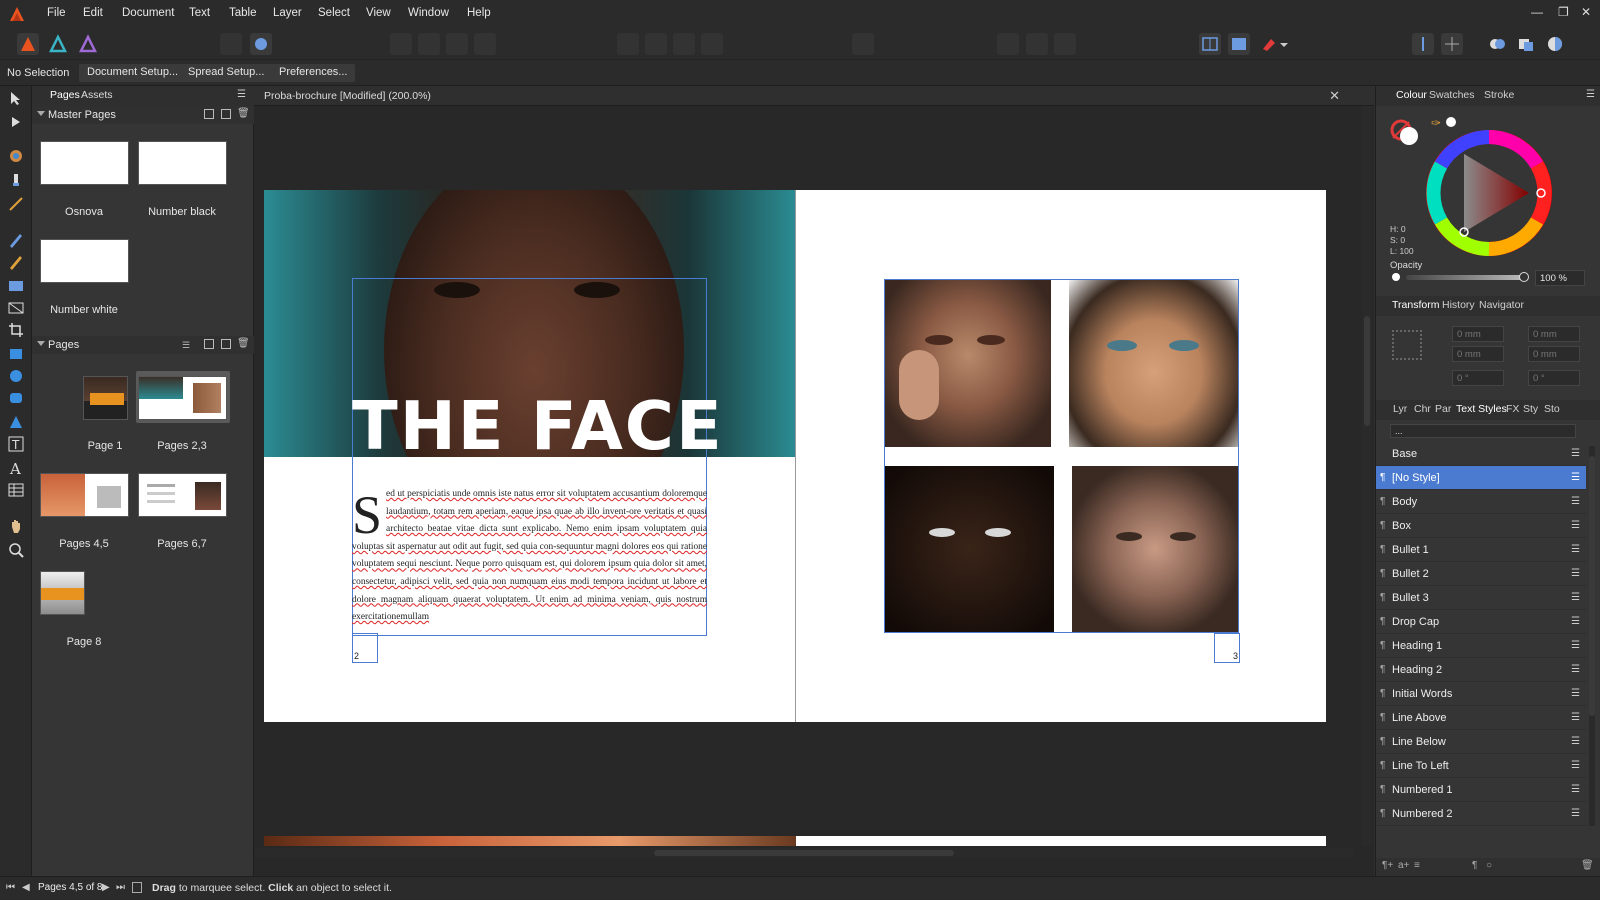 The image size is (1600, 900). Describe the element at coordinates (1552, 409) in the screenshot. I see `tab-stock: Sto` at that location.